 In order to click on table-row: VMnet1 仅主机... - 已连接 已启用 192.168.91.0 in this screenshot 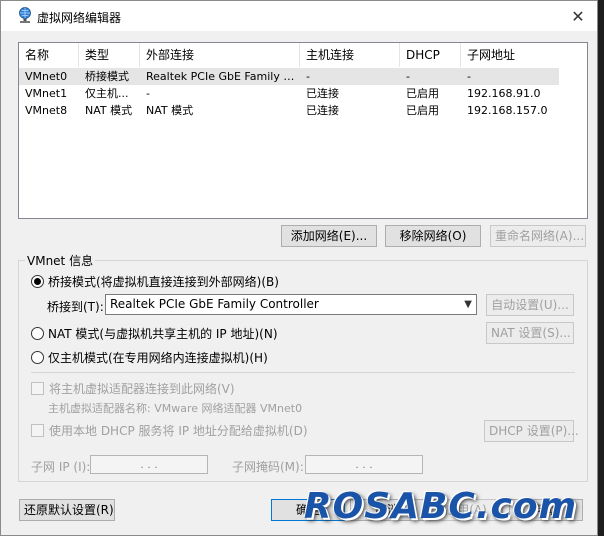, I will do `click(289, 93)`.